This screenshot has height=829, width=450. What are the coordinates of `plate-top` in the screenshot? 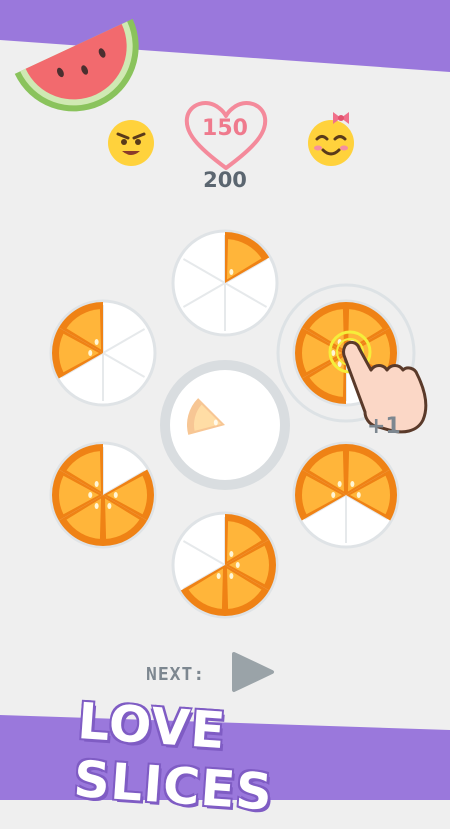 It's located at (225, 283).